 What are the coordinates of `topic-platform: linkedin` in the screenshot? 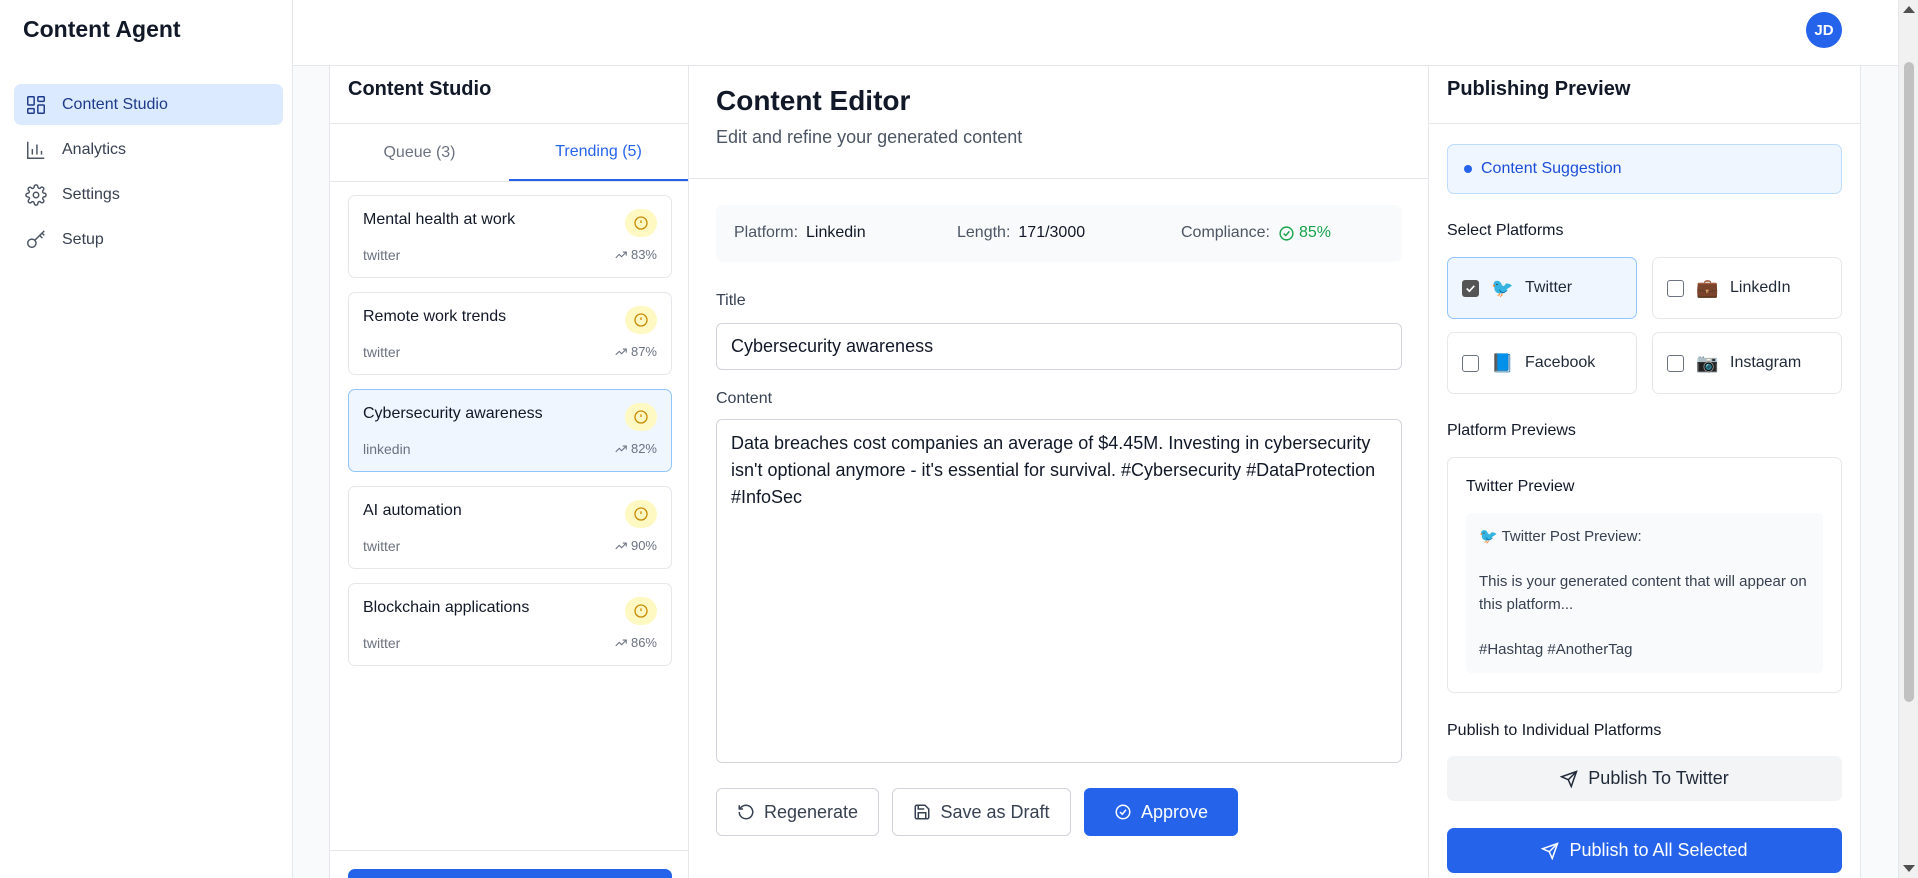 It's located at (387, 449).